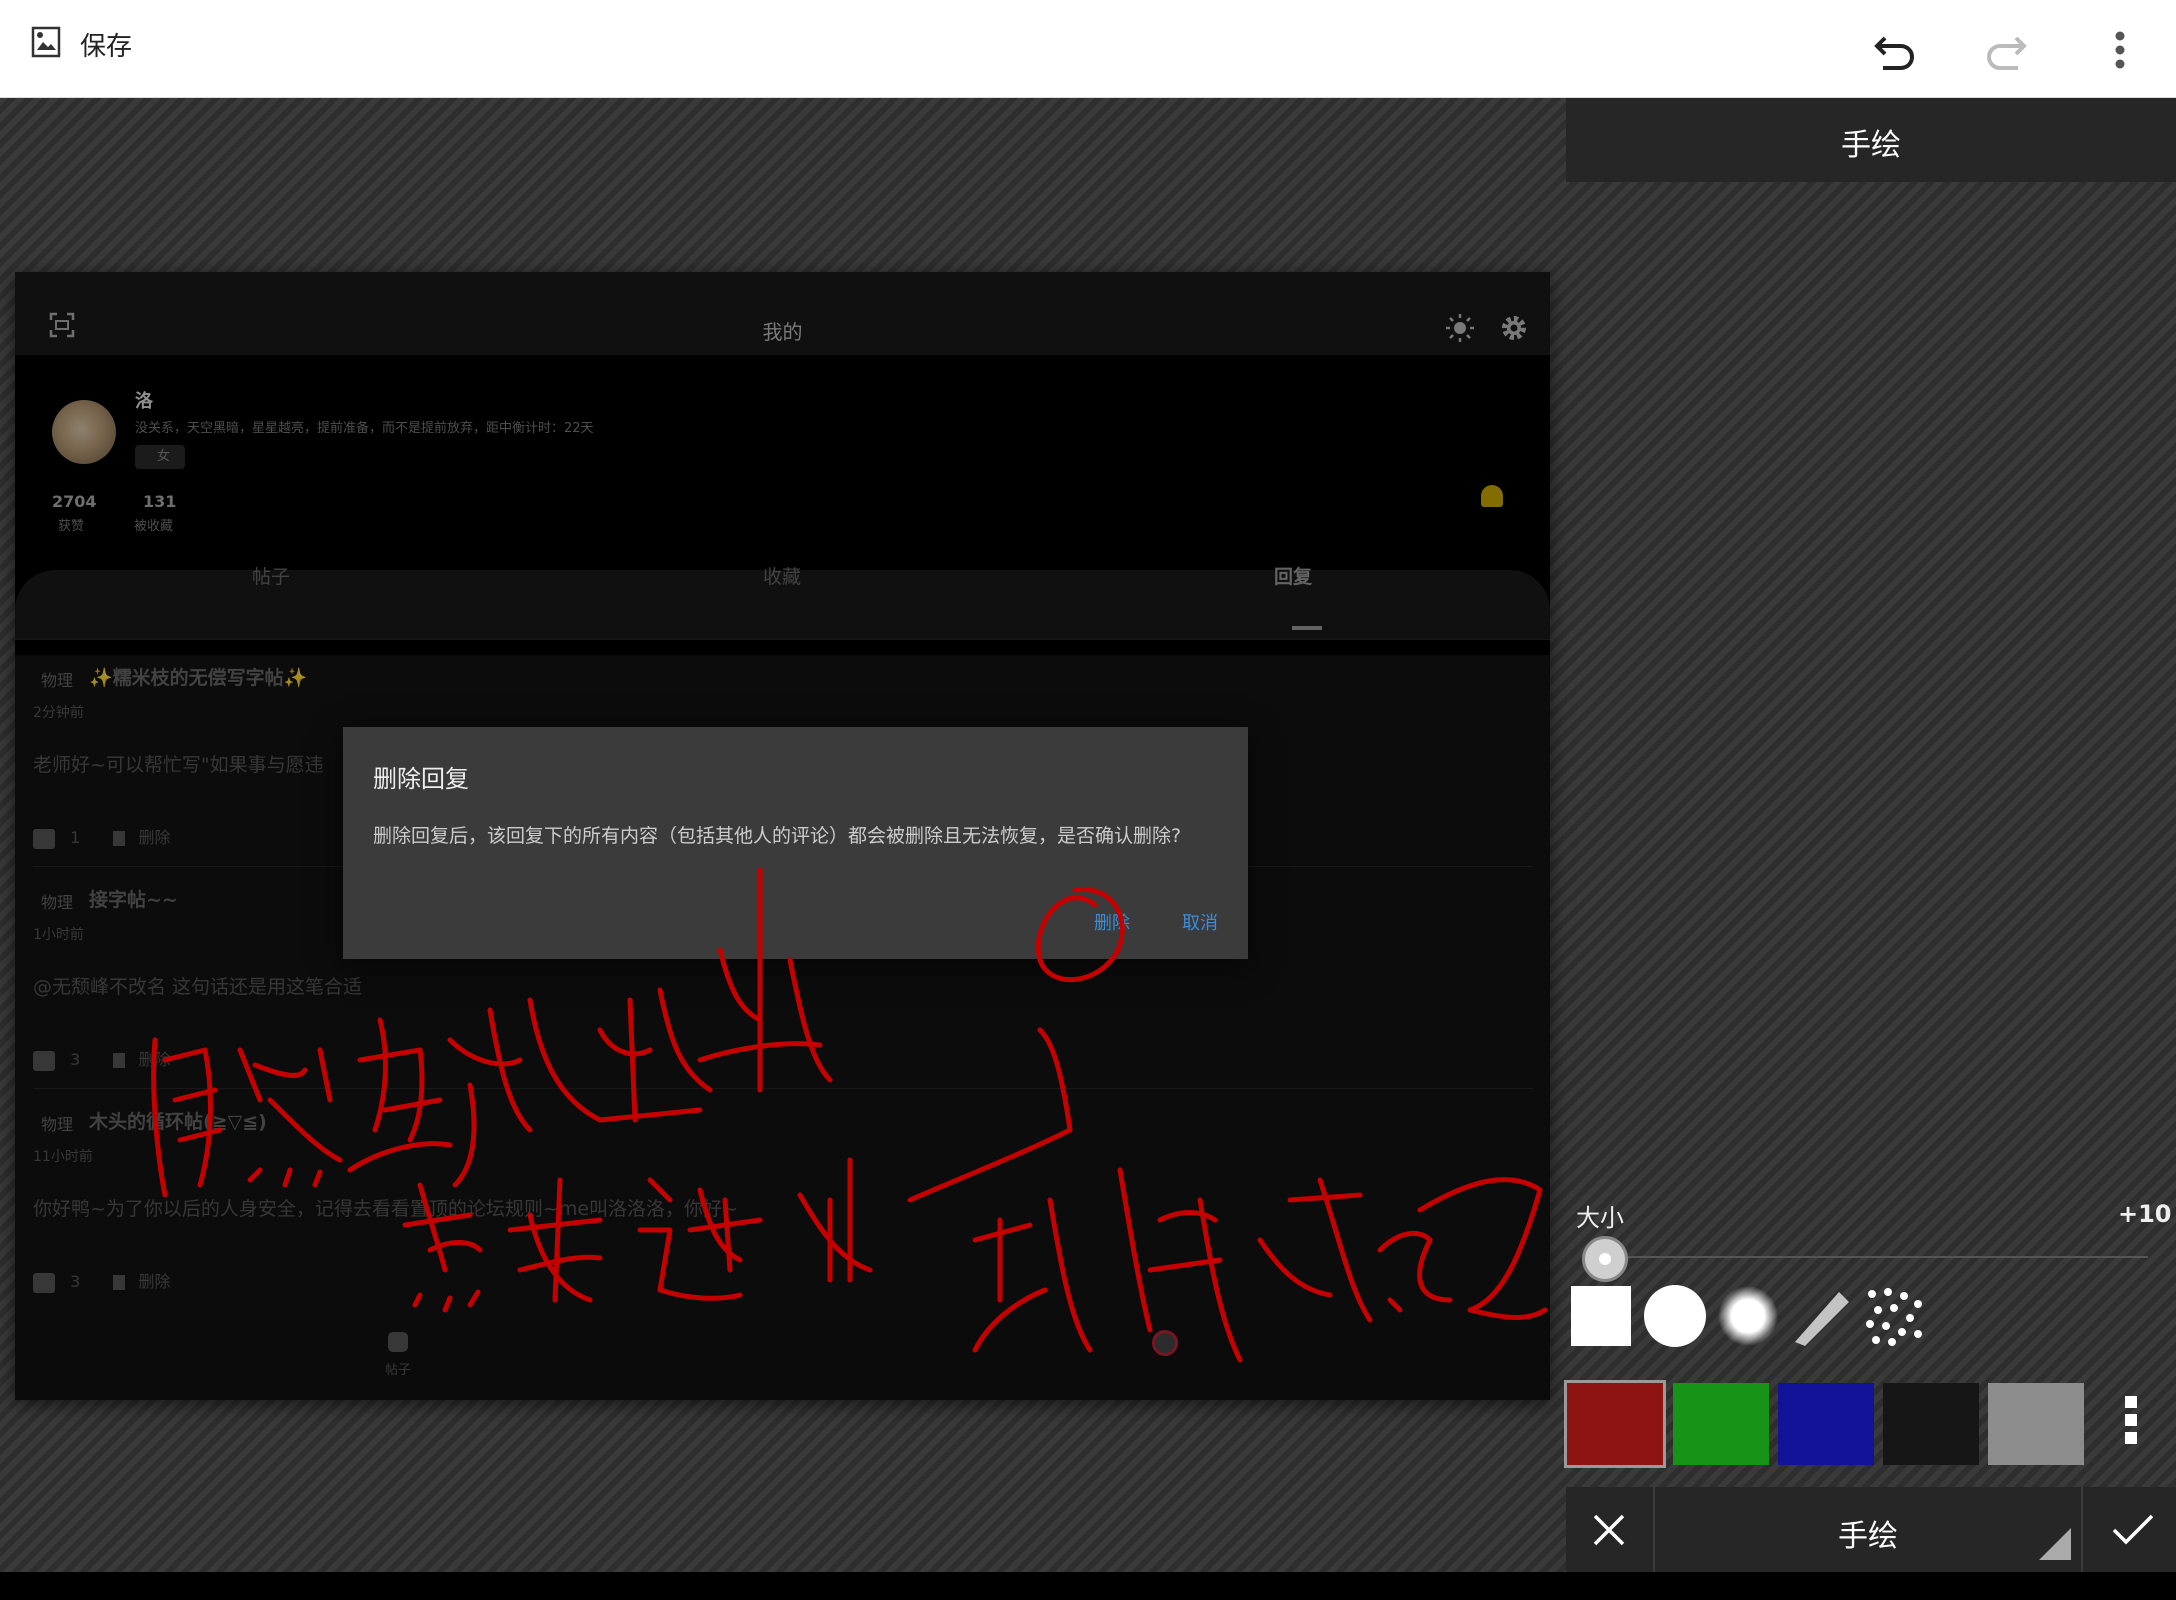  Describe the element at coordinates (1721, 1424) in the screenshot. I see `color-swatch-green` at that location.